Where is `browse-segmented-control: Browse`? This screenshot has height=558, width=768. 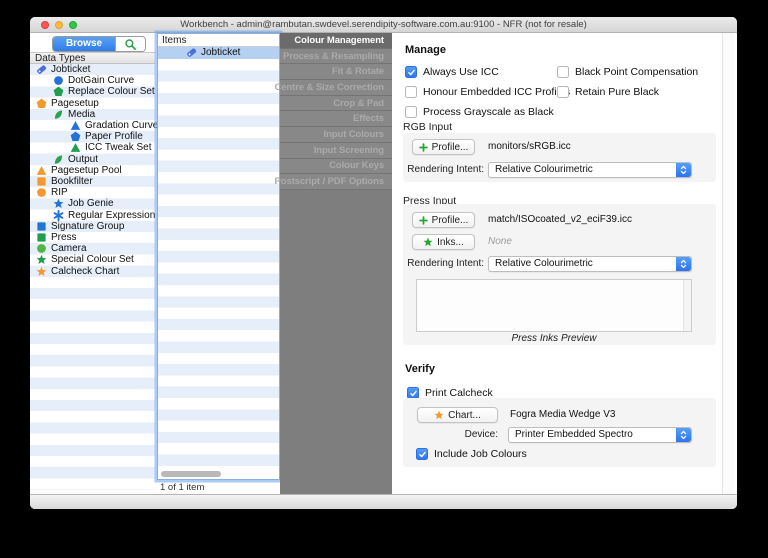
browse-segmented-control: Browse is located at coordinates (99, 44).